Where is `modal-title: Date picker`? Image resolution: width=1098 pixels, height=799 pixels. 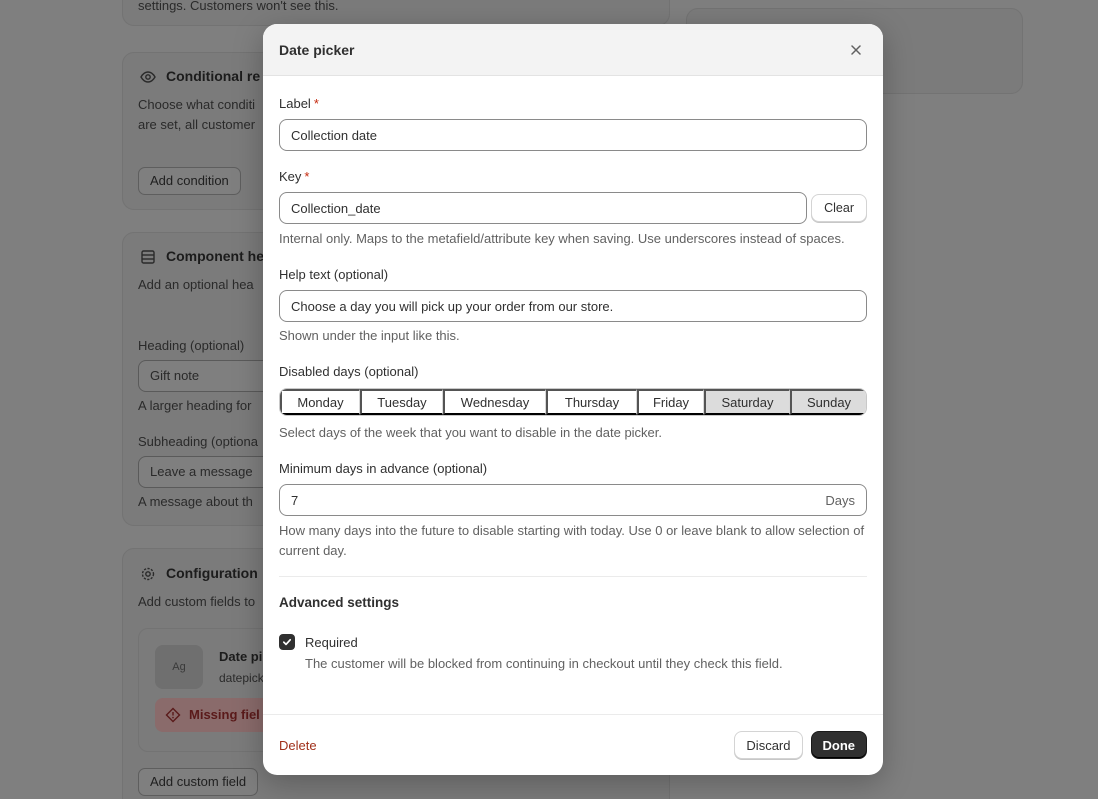 modal-title: Date picker is located at coordinates (317, 49).